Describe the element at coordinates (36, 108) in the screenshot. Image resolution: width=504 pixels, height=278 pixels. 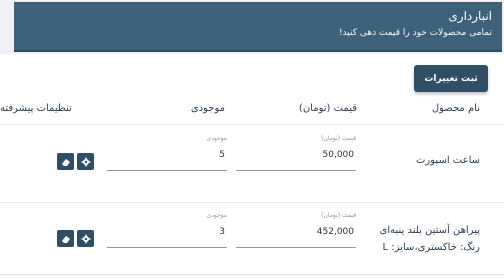
I see `column-header-advanced: تنظیمات پیشرفته` at that location.